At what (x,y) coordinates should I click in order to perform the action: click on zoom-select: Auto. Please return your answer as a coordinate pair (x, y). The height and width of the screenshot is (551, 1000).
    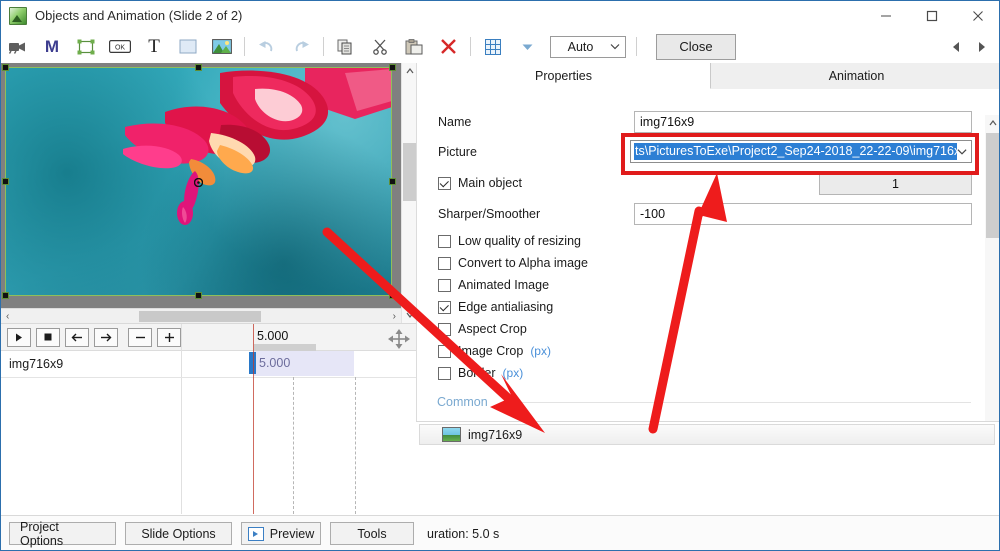
    Looking at the image, I should click on (588, 46).